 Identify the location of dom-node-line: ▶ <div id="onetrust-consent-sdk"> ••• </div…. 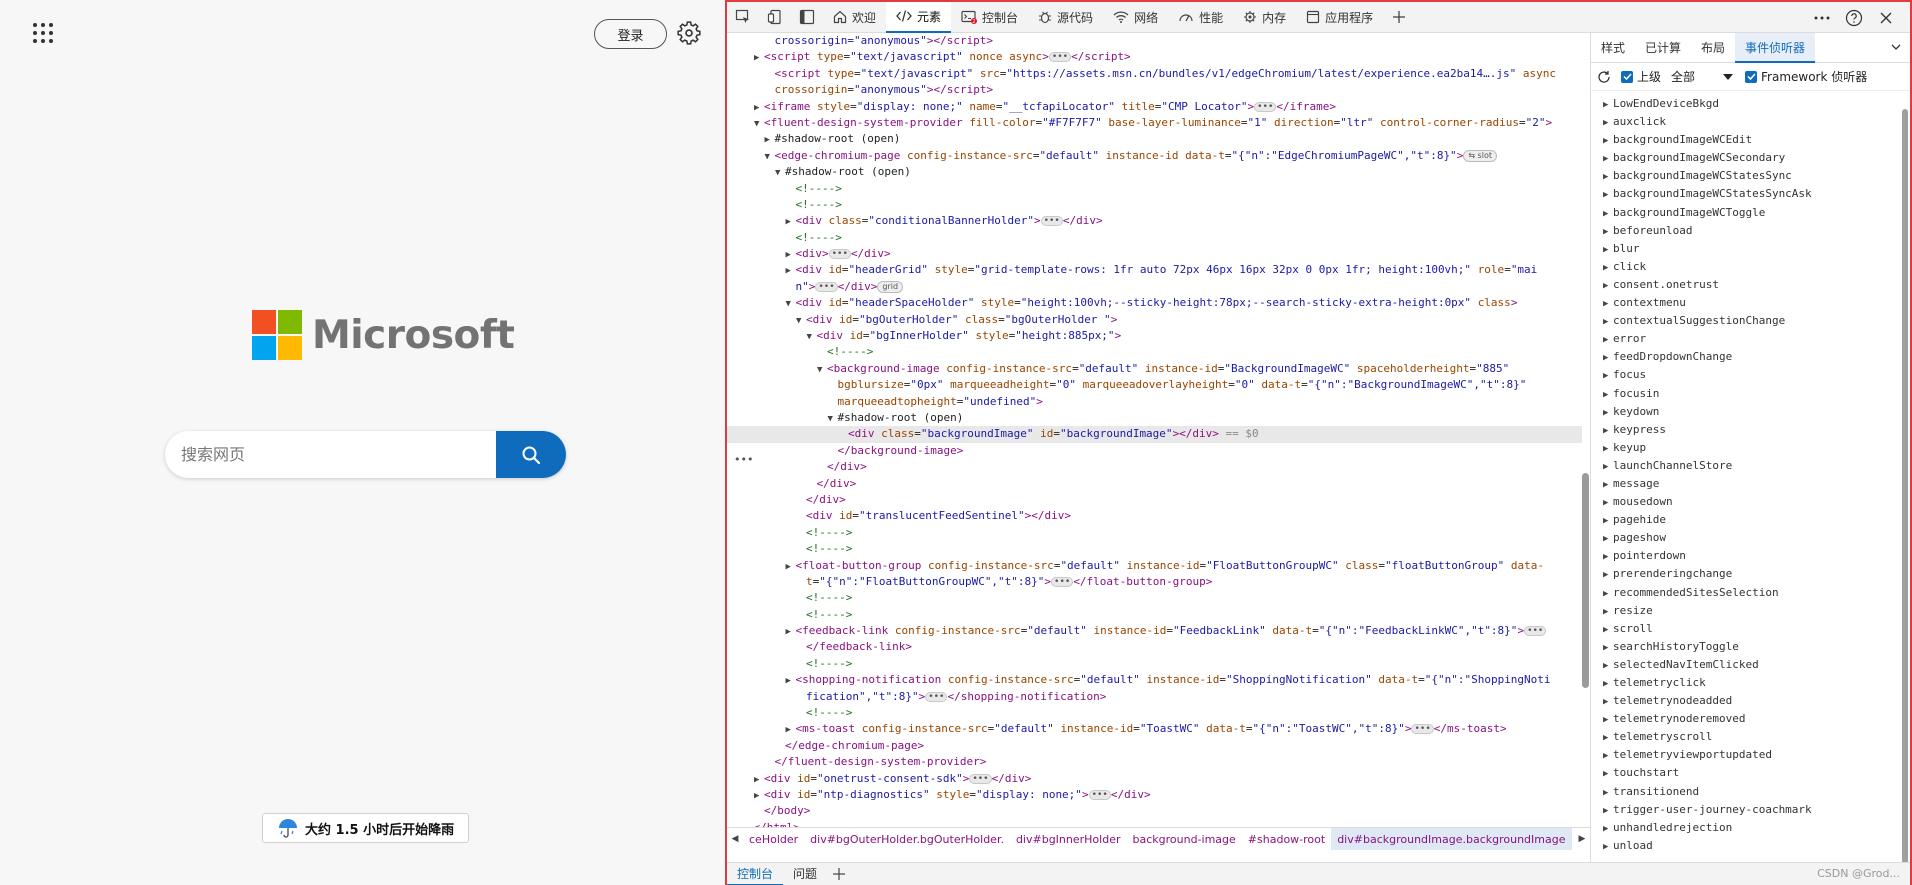
(1154, 779).